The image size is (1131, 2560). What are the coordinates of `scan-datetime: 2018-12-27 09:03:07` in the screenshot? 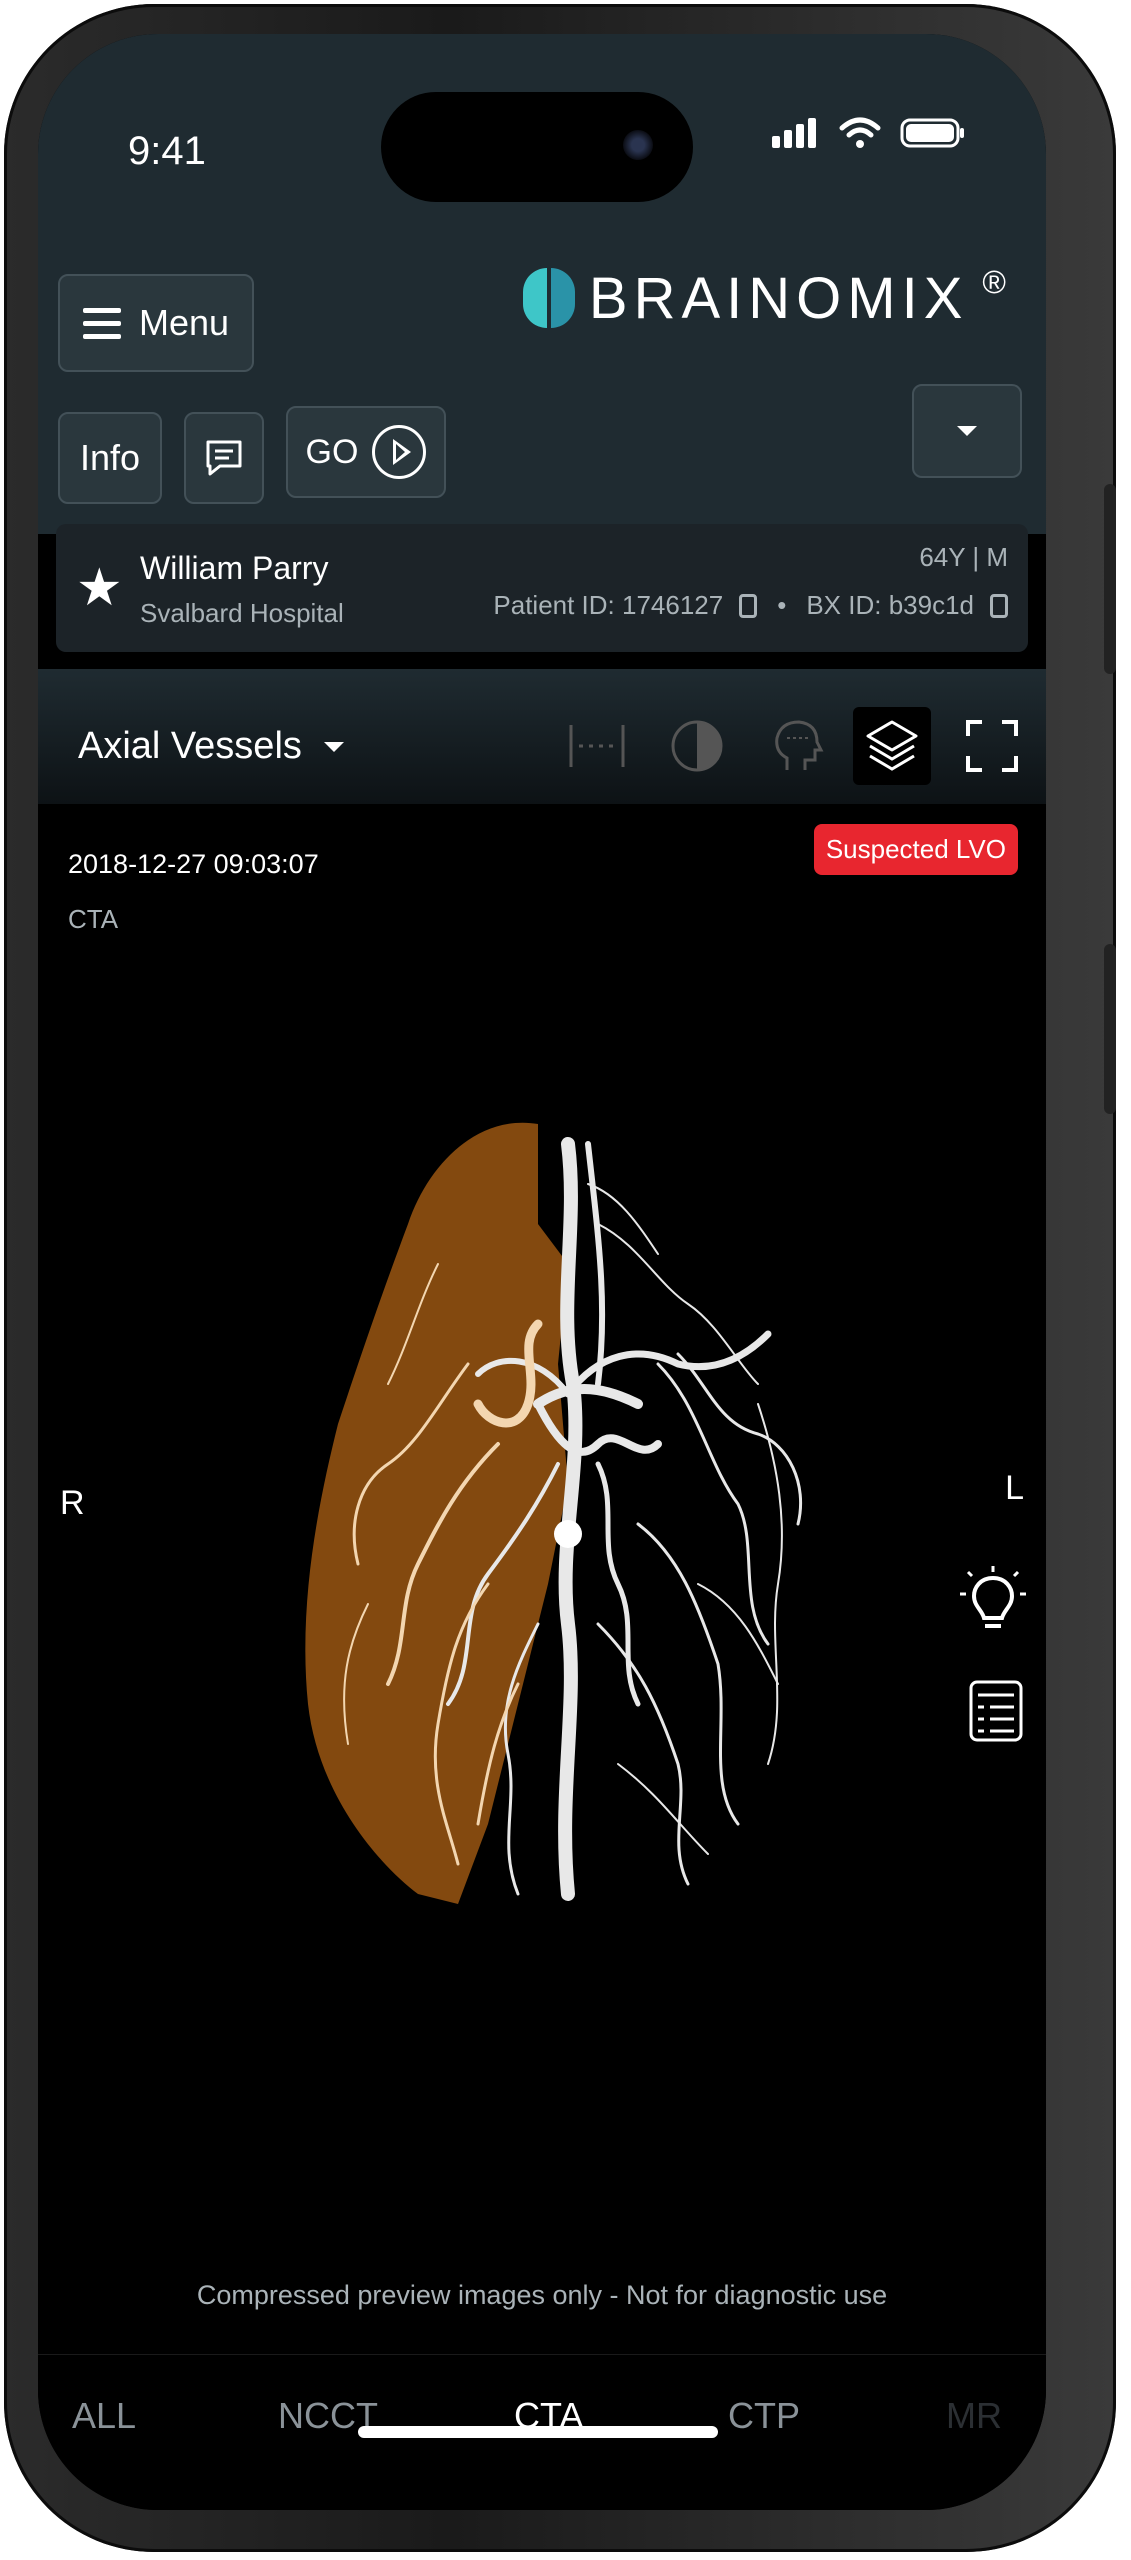 It's located at (193, 864).